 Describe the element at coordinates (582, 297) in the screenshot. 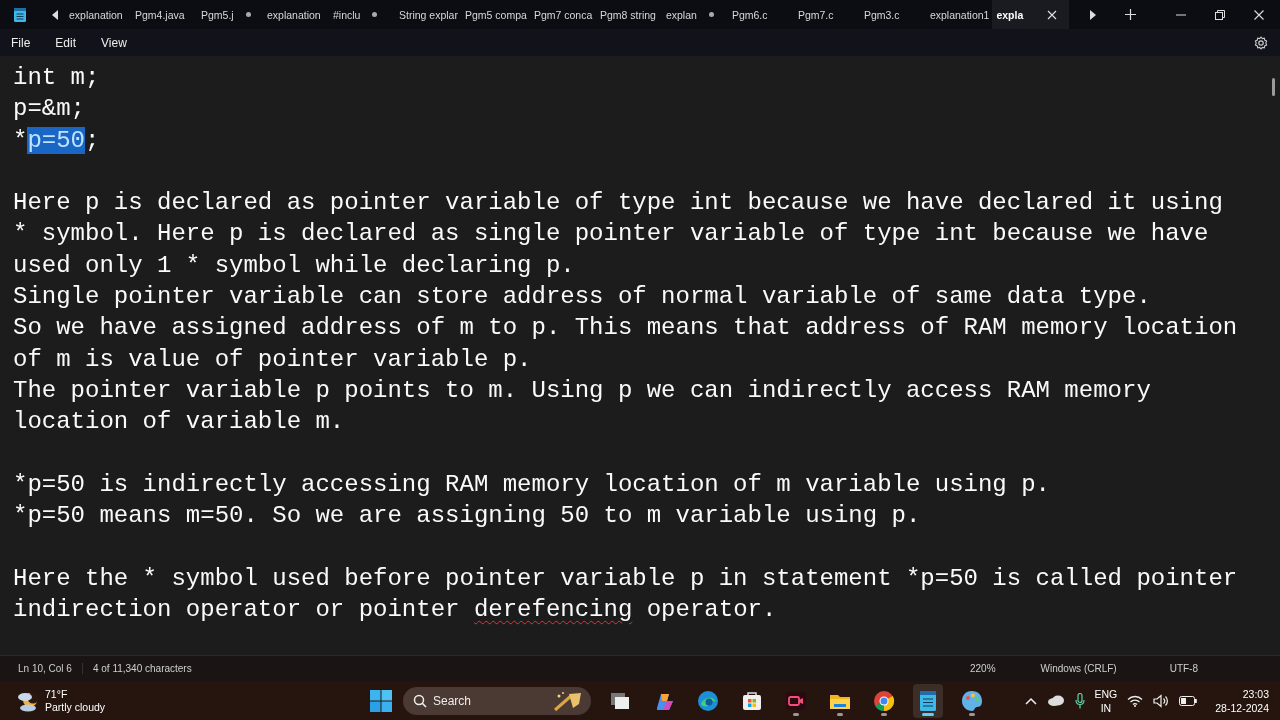

I see `text-line: Single pointer variable can store address of normal variable of same data type.` at that location.